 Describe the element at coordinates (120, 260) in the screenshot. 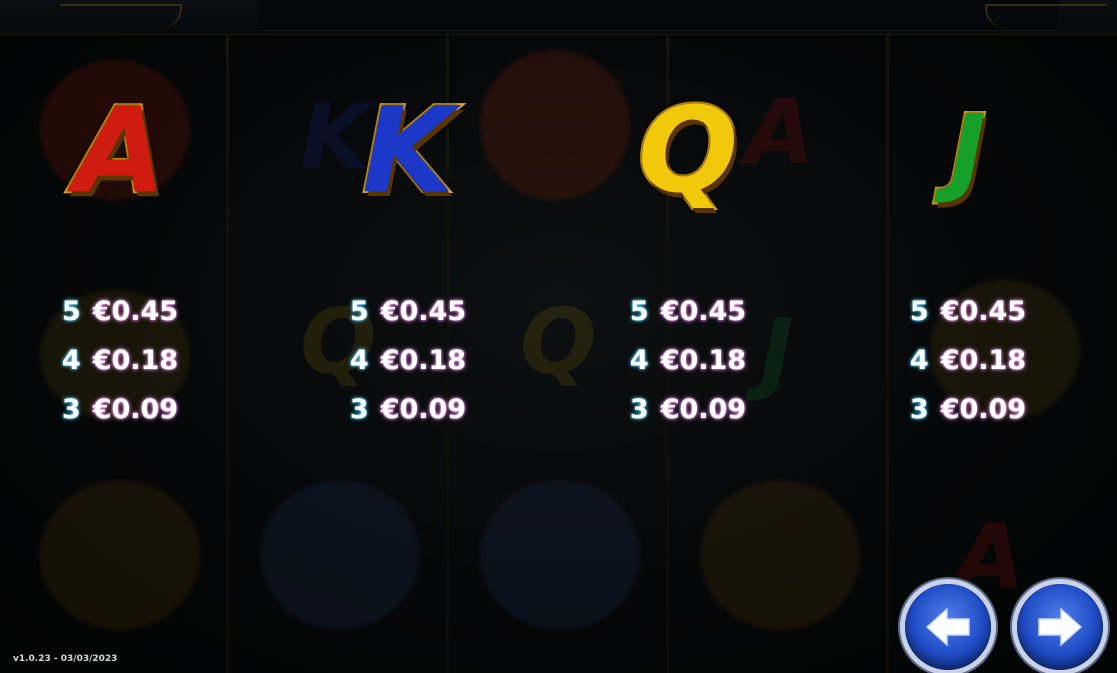

I see `paytable-column-a: A 5 €0.45 4 €0.18 3 €0.09` at that location.